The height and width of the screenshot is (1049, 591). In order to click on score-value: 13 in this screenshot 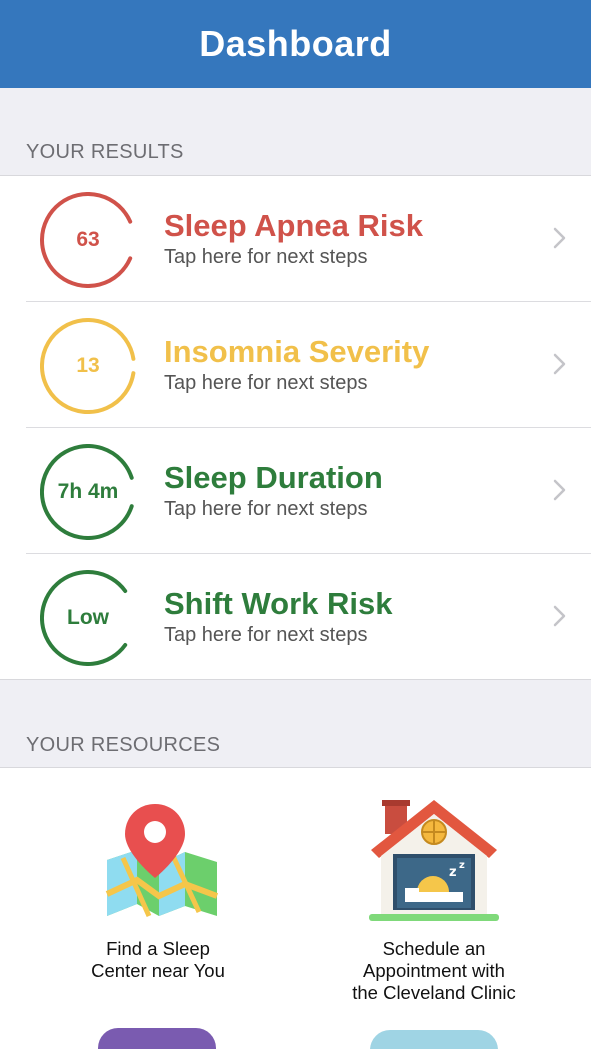, I will do `click(88, 365)`.